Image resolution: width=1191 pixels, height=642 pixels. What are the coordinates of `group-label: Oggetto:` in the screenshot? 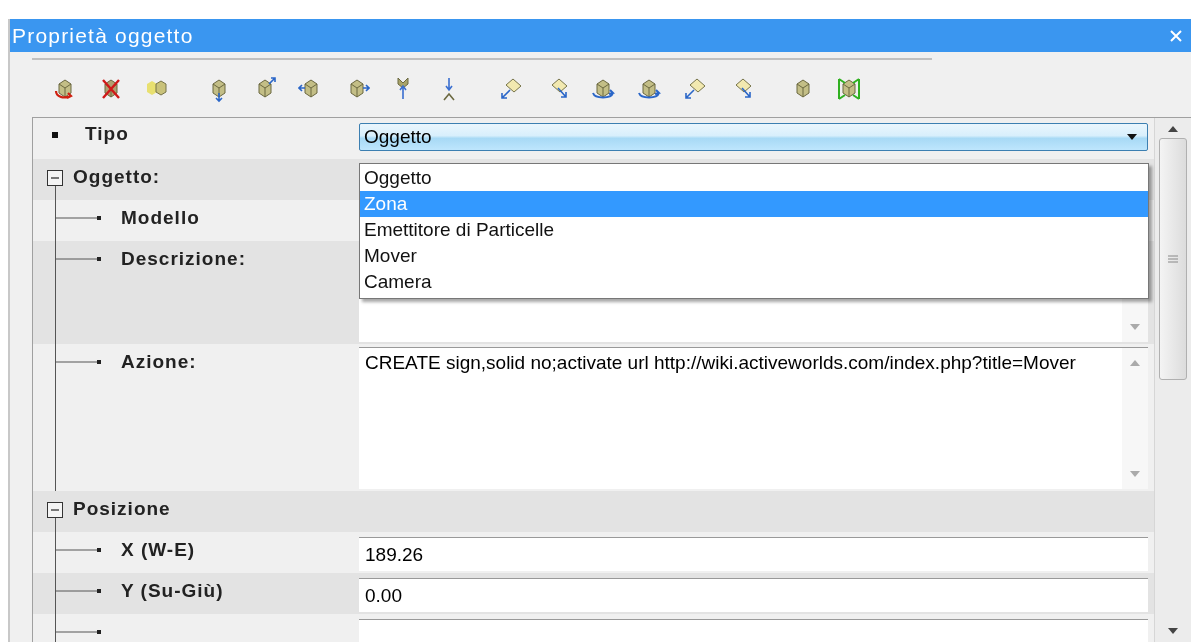 It's located at (117, 177).